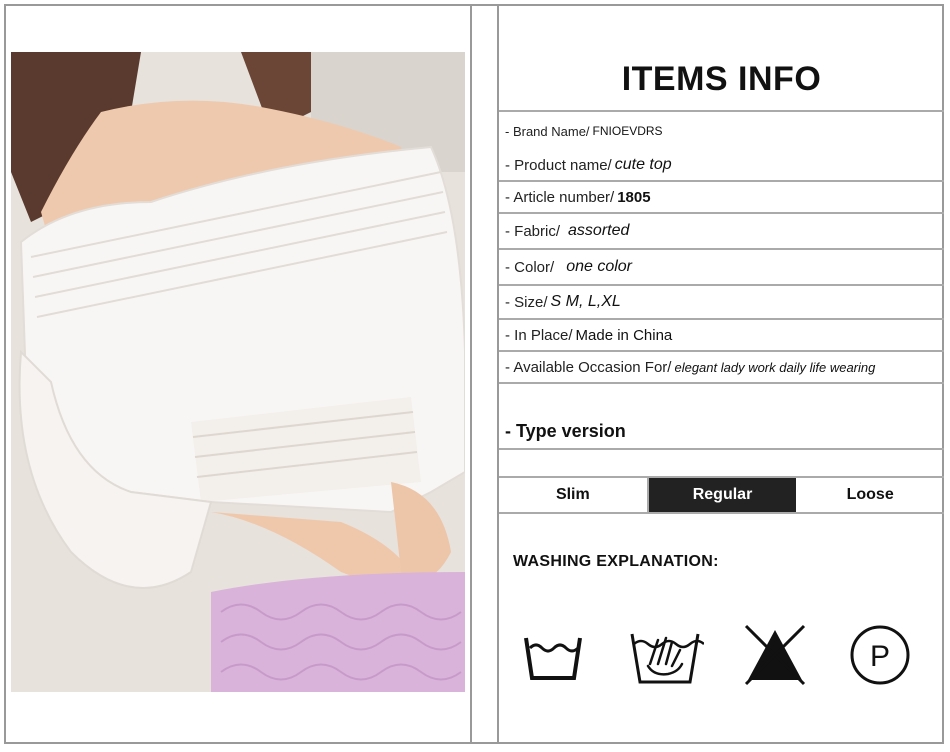 This screenshot has width=950, height=752. What do you see at coordinates (721, 230) in the screenshot?
I see `row-fabric: - Fabric/ assorted` at bounding box center [721, 230].